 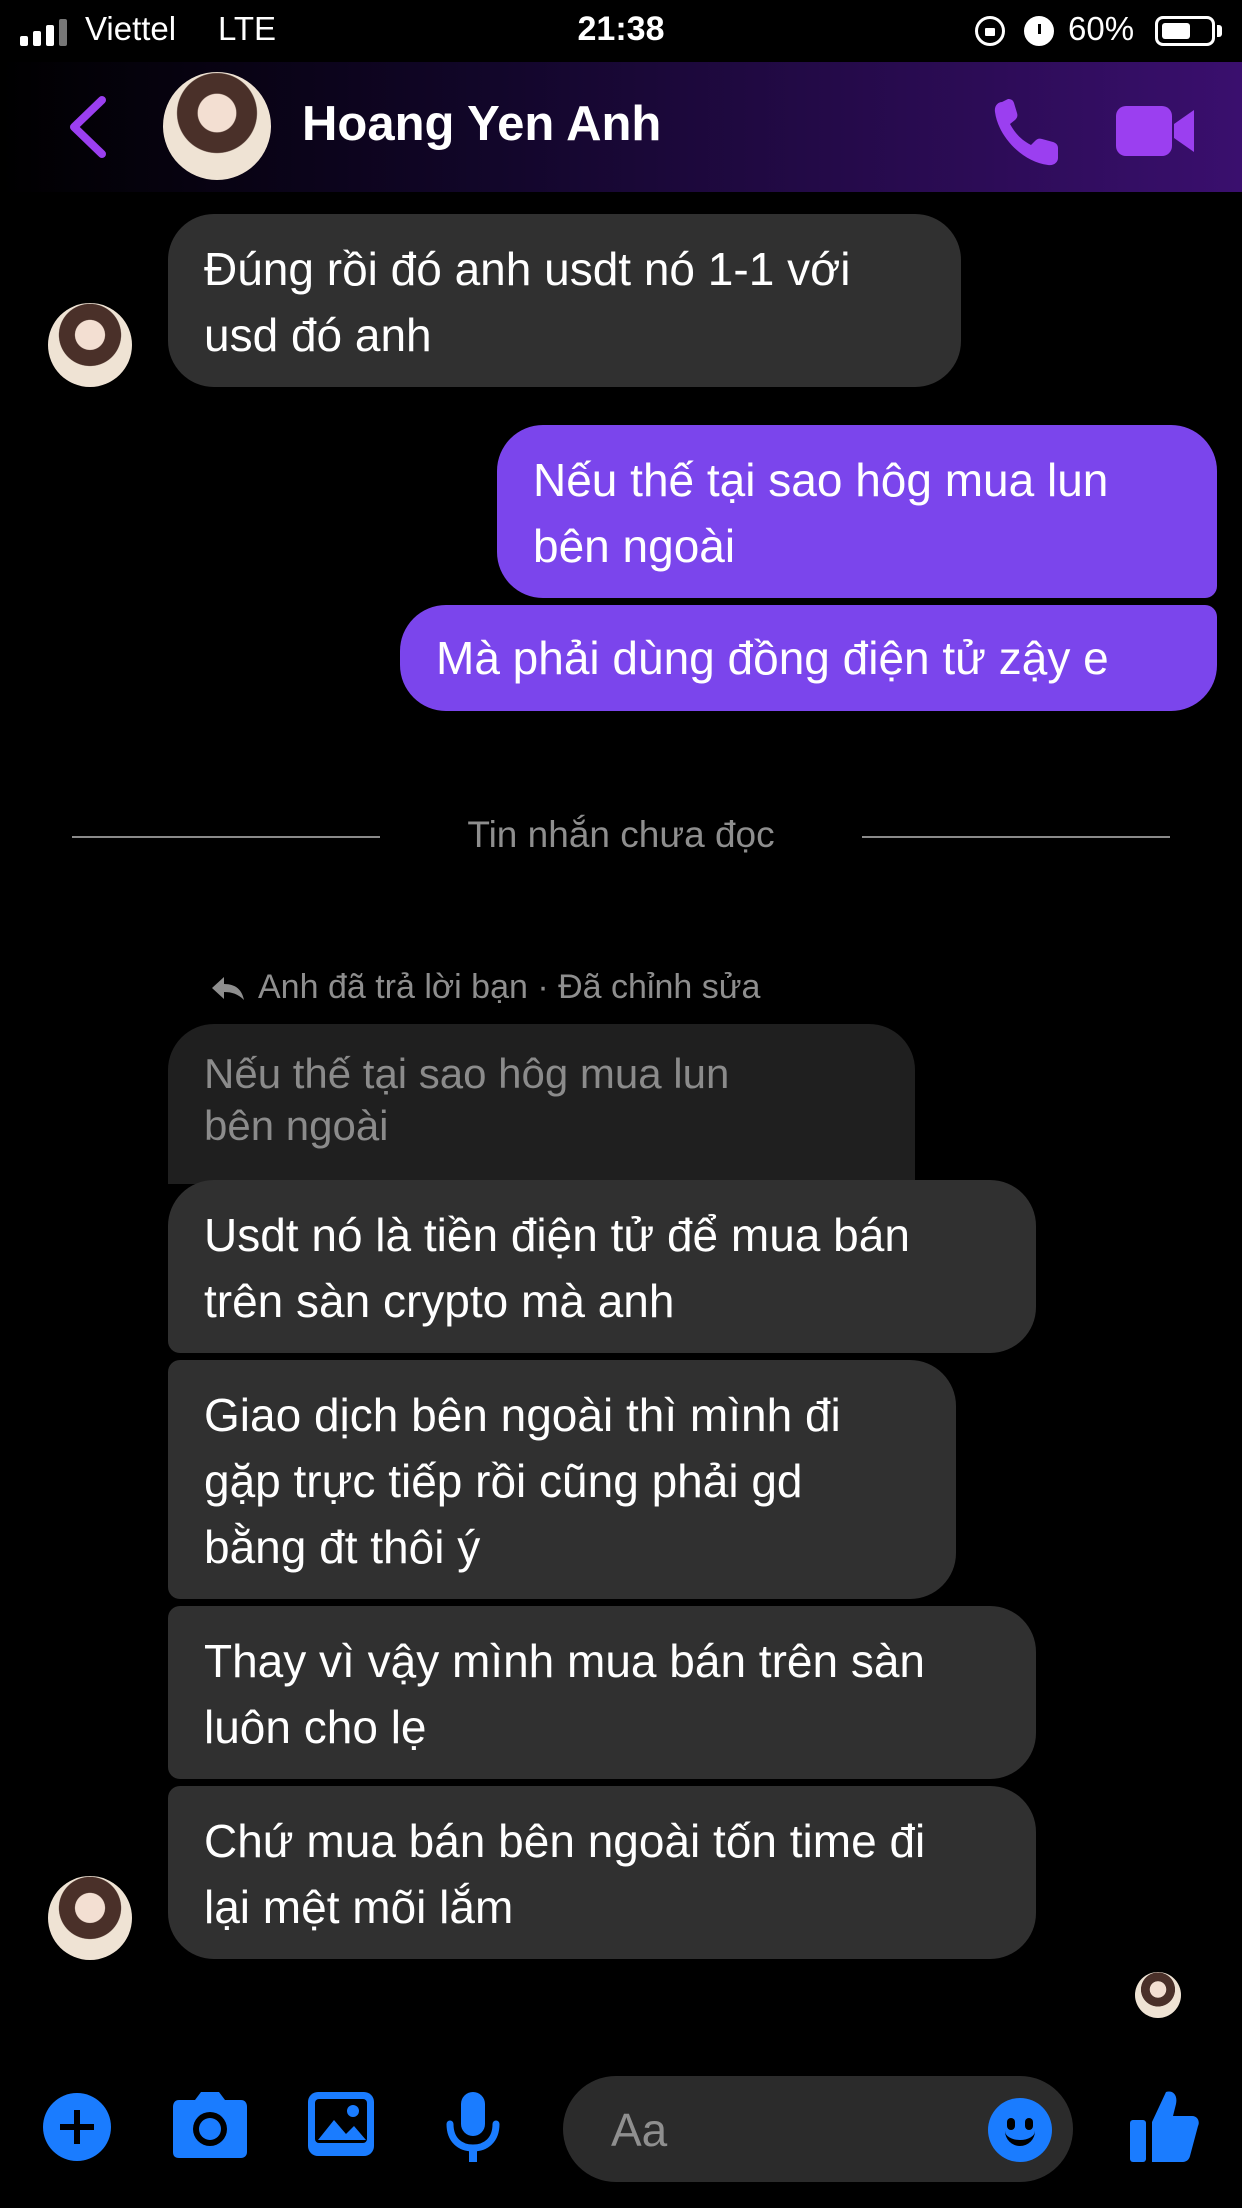 I want to click on battery-percentage: 60%, so click(x=1101, y=28).